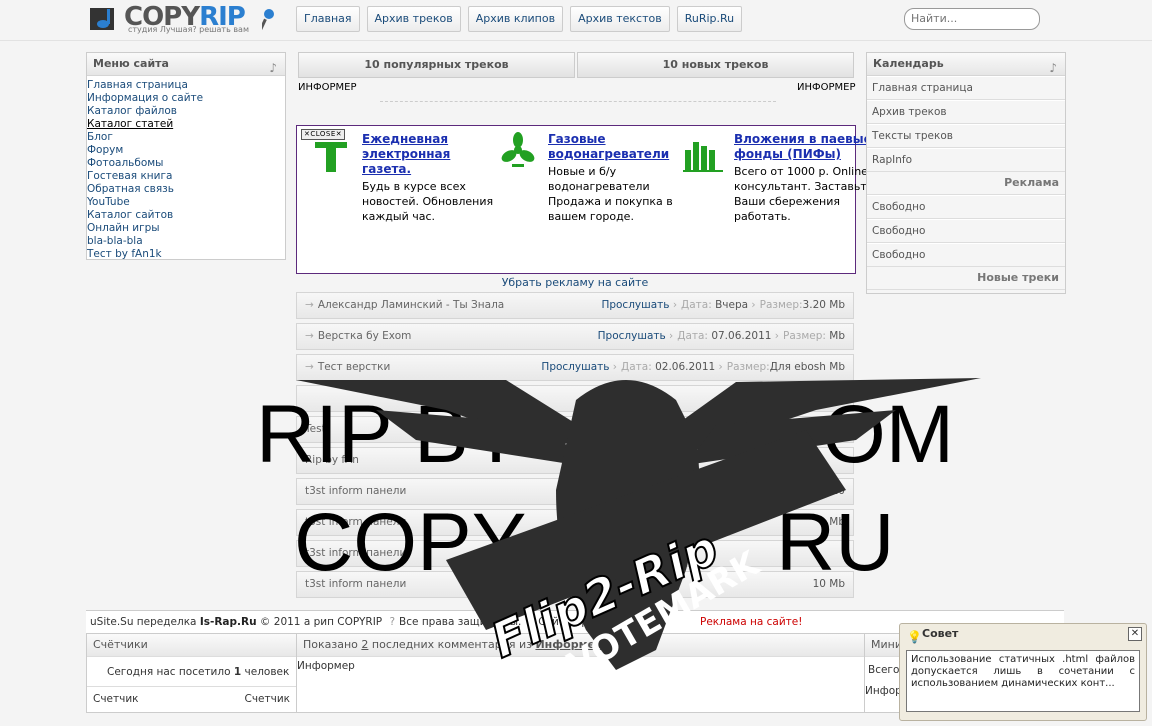  I want to click on page-1: 1, so click(546, 588).